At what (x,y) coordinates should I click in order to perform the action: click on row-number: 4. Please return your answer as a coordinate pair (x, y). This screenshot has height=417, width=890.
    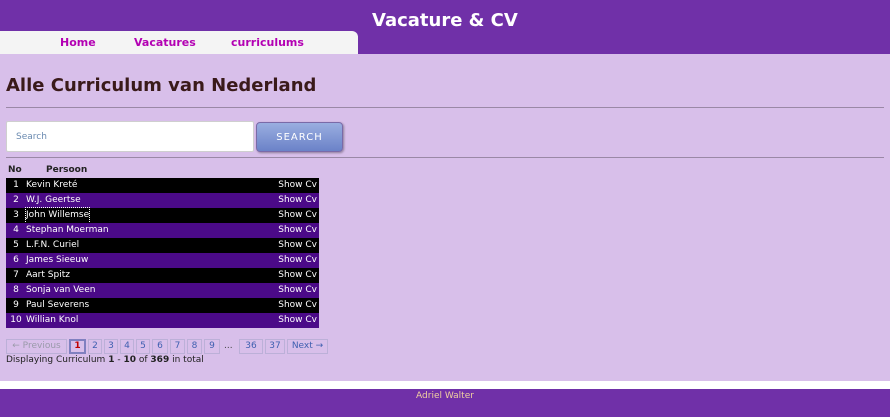
    Looking at the image, I should click on (16, 230).